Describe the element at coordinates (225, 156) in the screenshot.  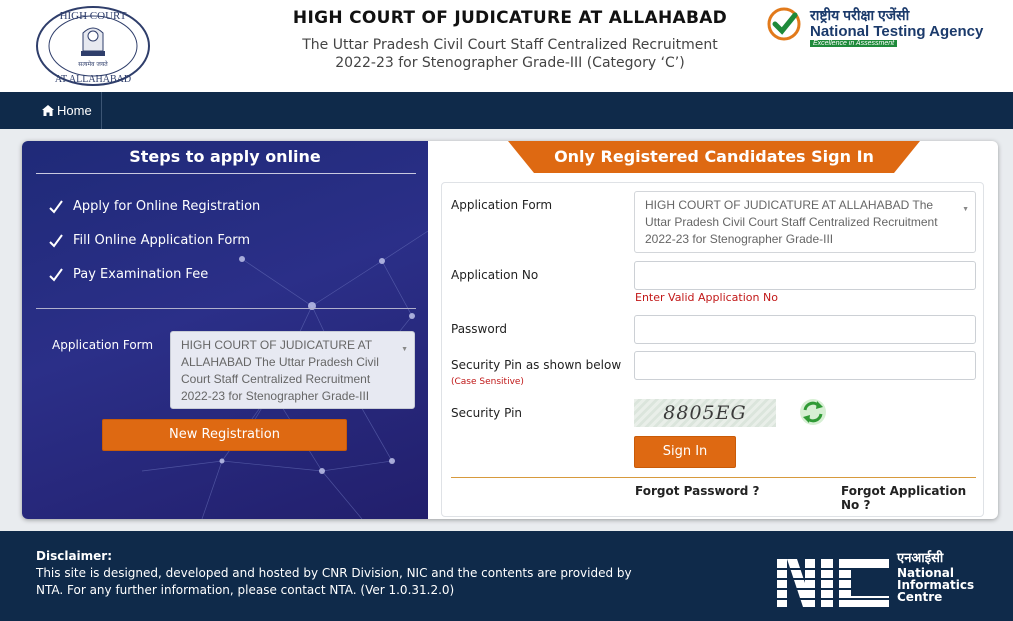
I see `steps-title: Steps to apply online` at that location.